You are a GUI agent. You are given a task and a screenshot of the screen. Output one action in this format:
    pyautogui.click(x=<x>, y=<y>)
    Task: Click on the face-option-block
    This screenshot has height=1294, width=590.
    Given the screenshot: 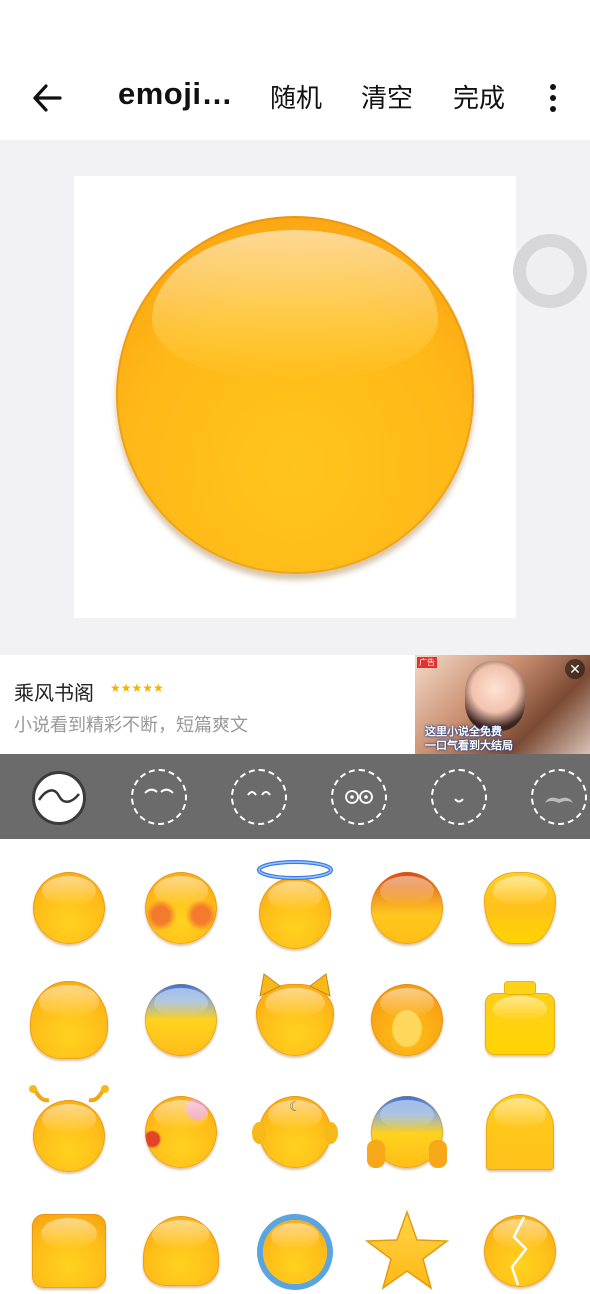 What is the action you would take?
    pyautogui.click(x=520, y=1020)
    